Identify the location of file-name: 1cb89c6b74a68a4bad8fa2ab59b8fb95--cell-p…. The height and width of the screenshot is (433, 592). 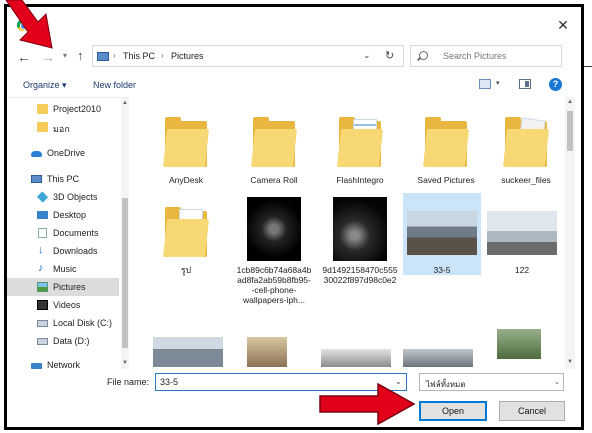
(274, 285).